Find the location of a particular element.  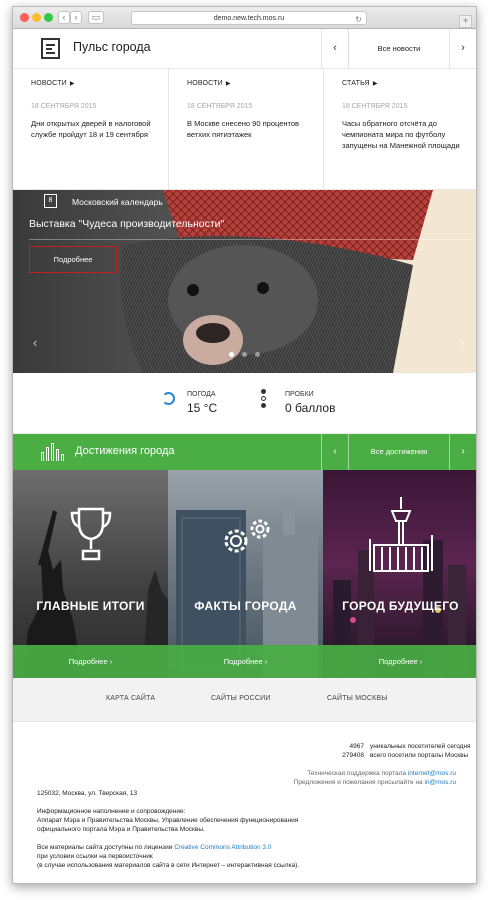

license-line: при условии ссылки на первоисточник is located at coordinates (95, 856).